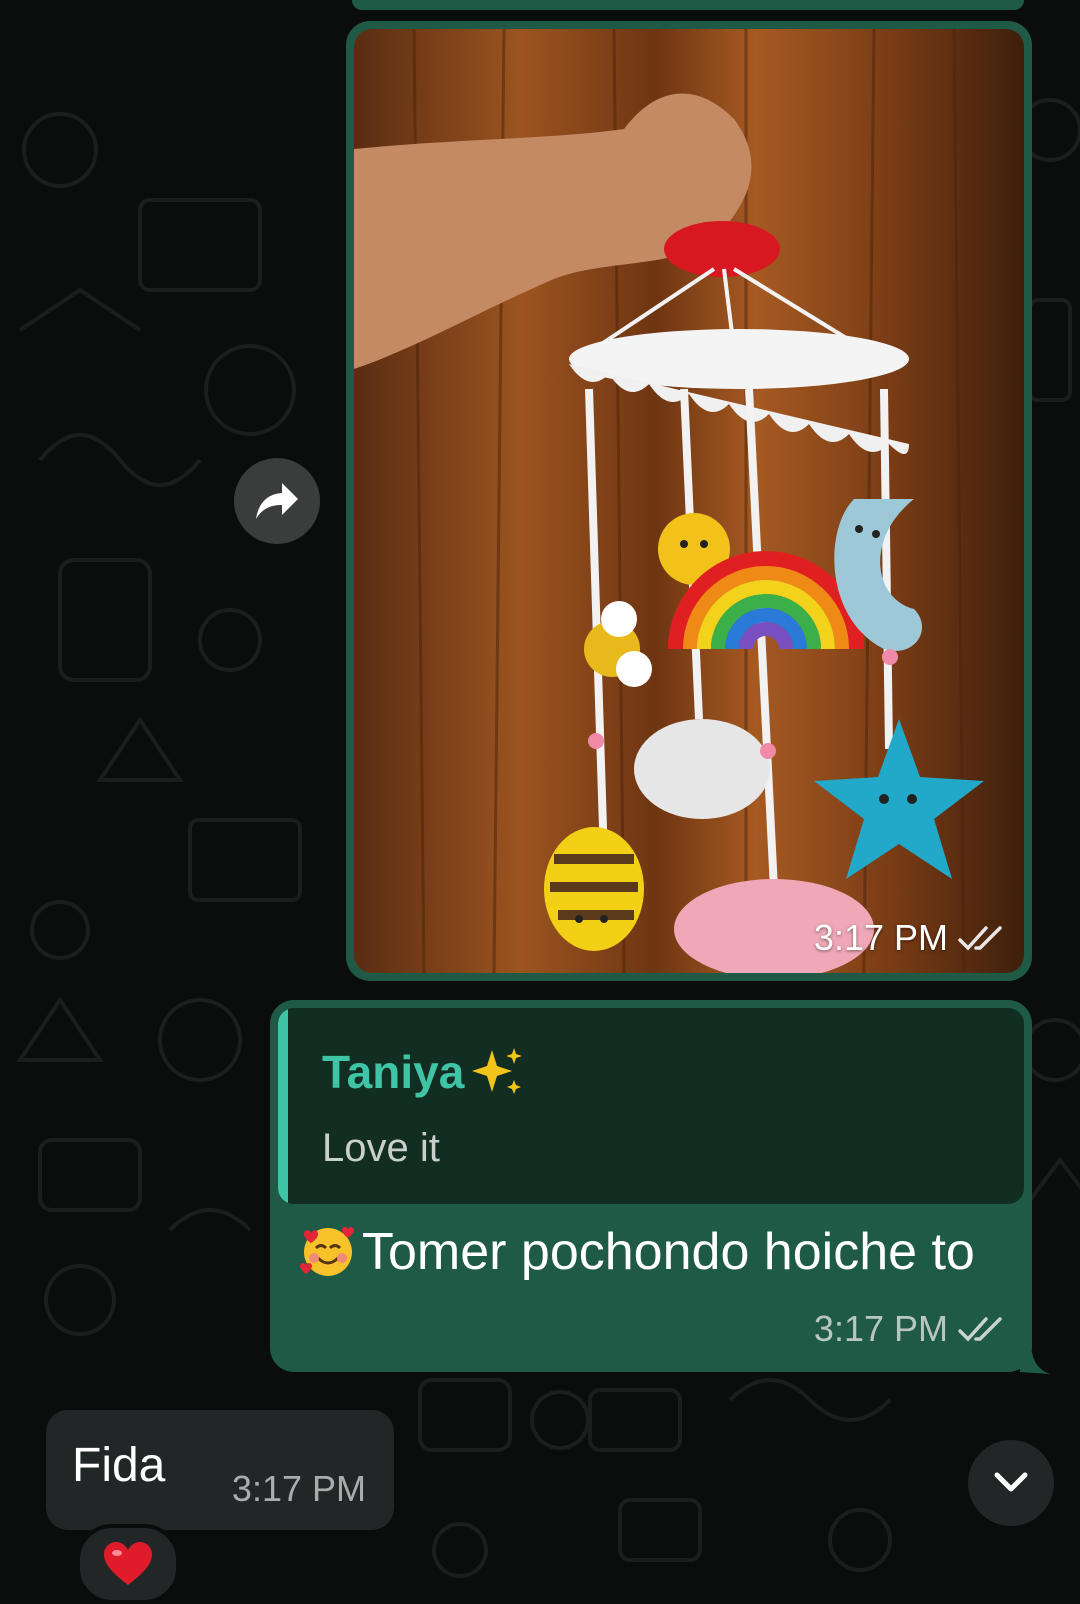  What do you see at coordinates (688, 5) in the screenshot?
I see `previous-message-bubble-edge` at bounding box center [688, 5].